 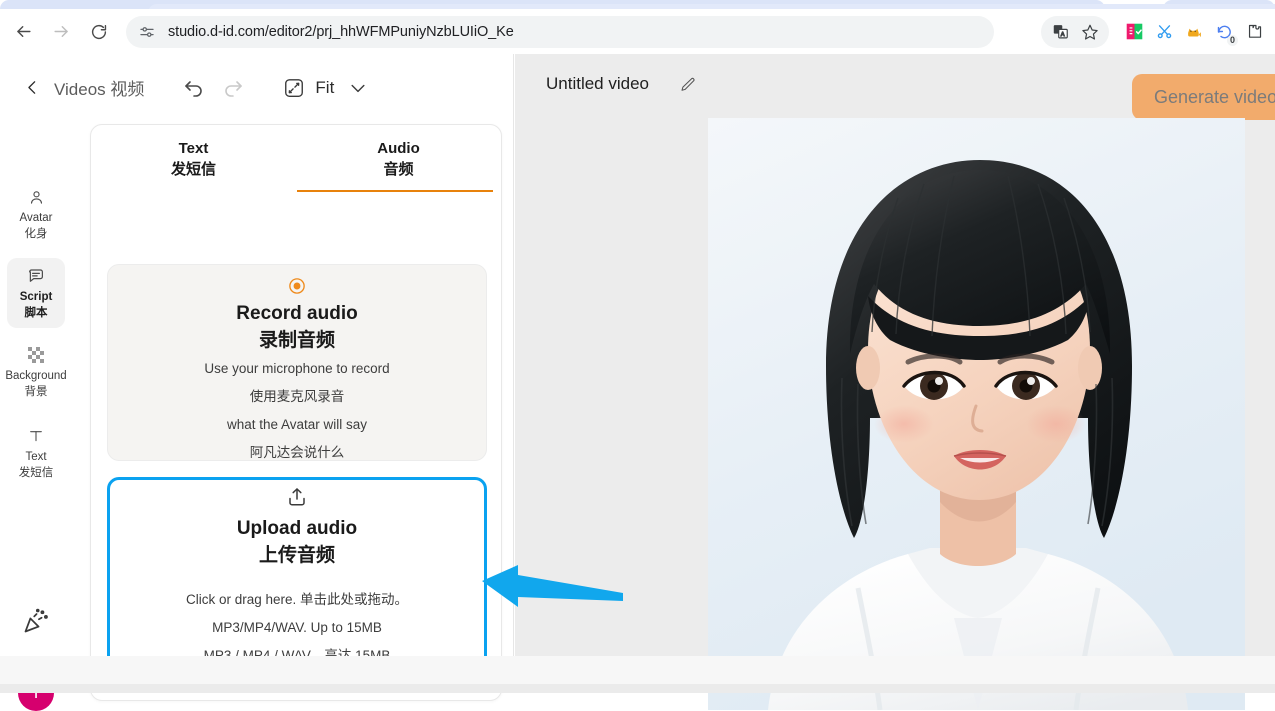 What do you see at coordinates (297, 368) in the screenshot?
I see `record-audio-line-1: Use your microphone to record` at bounding box center [297, 368].